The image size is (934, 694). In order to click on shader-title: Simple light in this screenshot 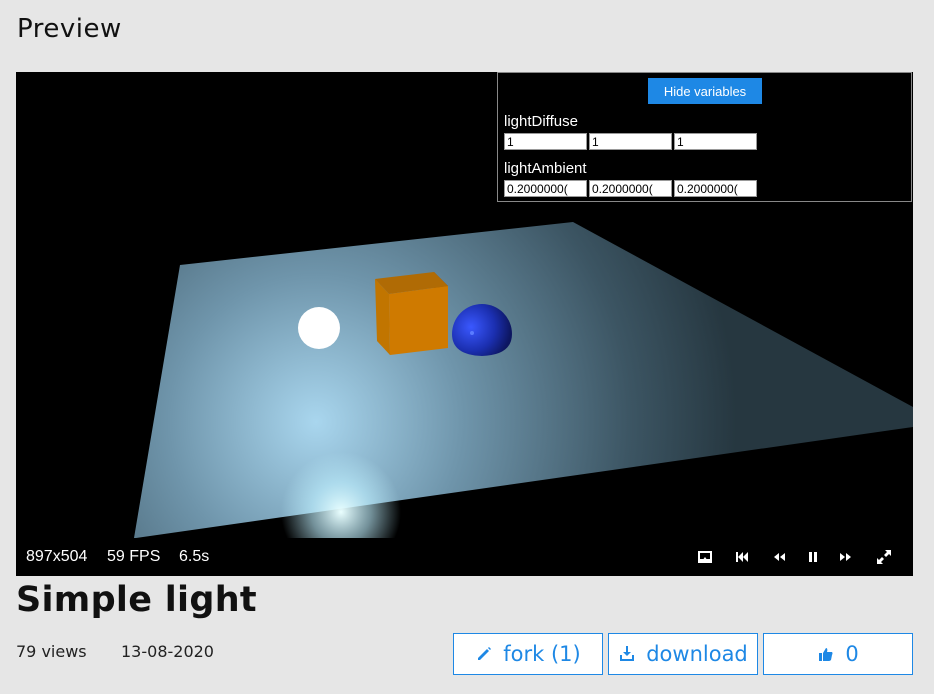, I will do `click(136, 600)`.